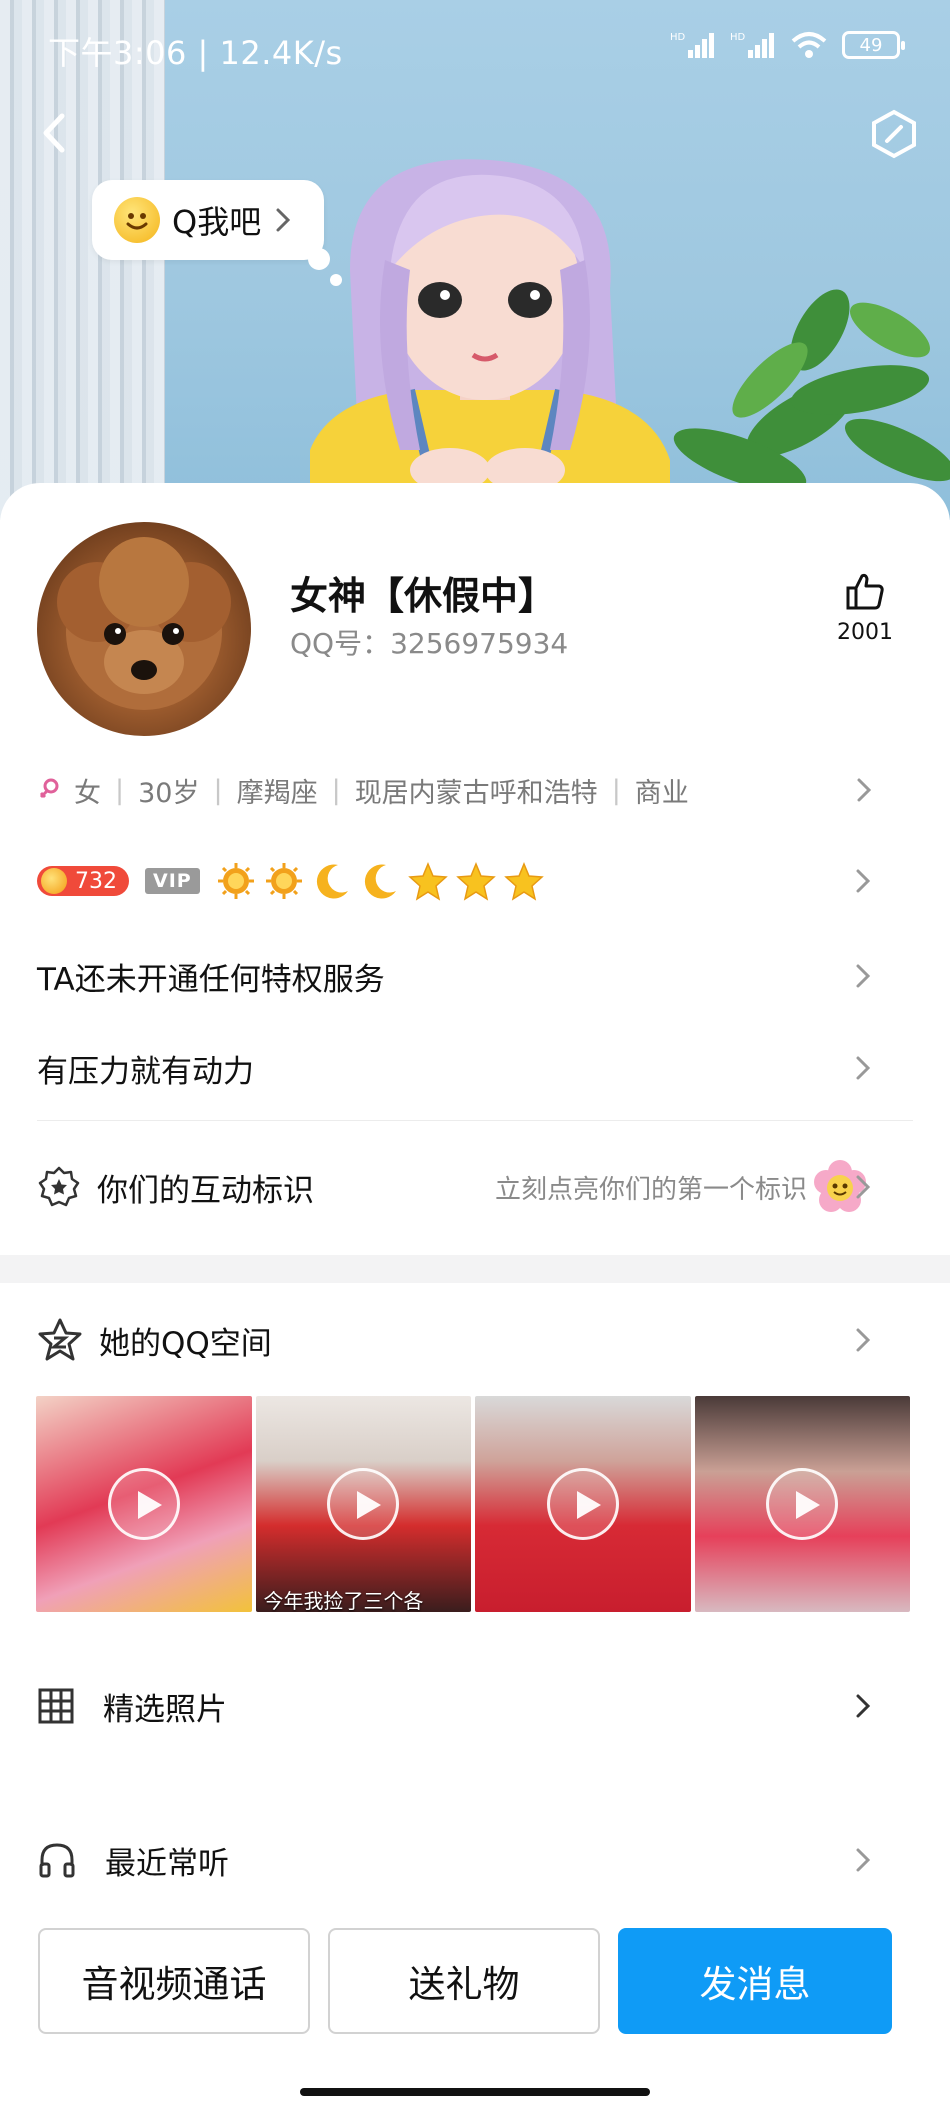  What do you see at coordinates (490, 339) in the screenshot?
I see `avatar-3d-figure` at bounding box center [490, 339].